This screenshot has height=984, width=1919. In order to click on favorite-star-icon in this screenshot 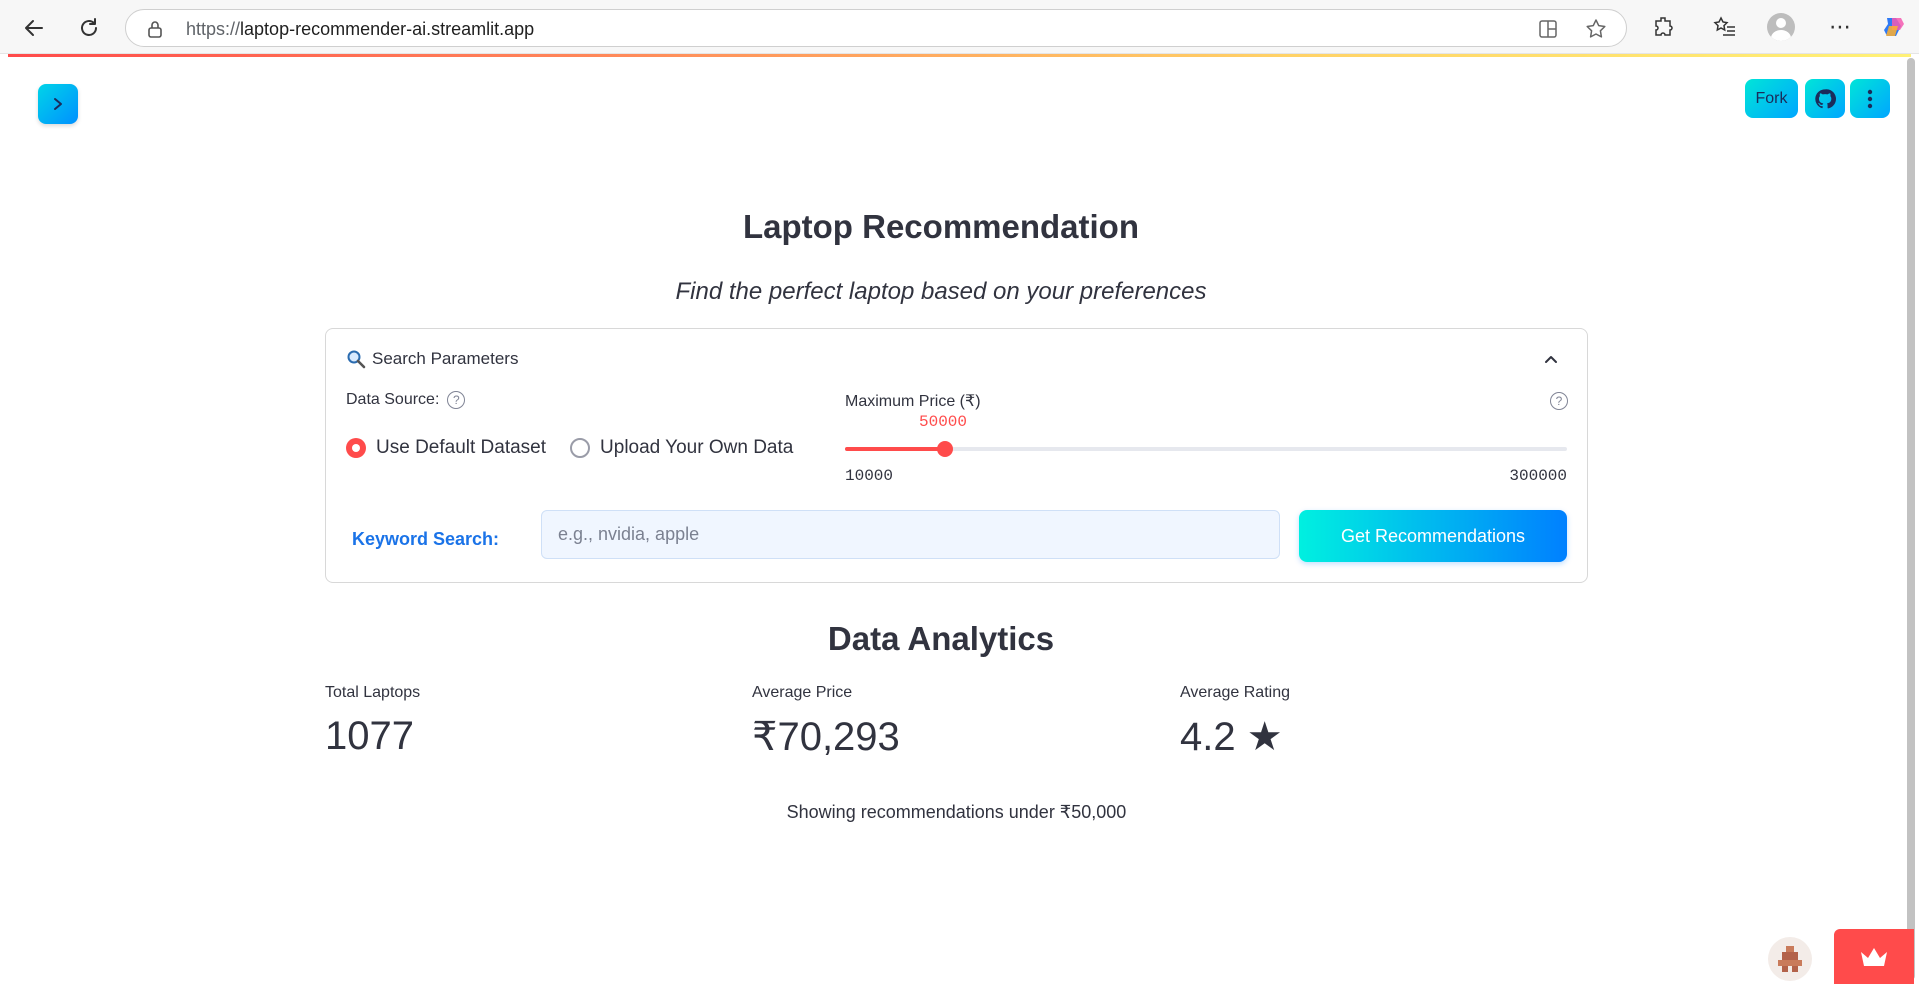, I will do `click(1596, 29)`.